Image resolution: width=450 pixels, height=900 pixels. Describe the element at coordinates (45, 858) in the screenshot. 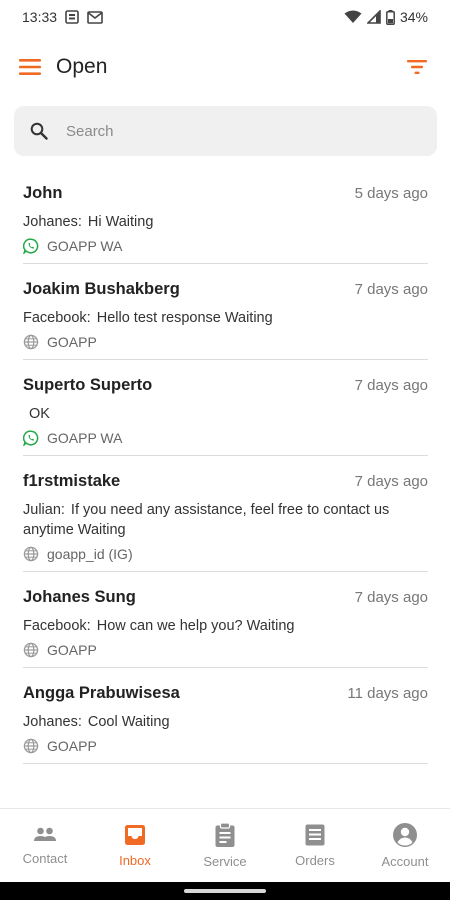

I see `nav-label: Contact` at that location.